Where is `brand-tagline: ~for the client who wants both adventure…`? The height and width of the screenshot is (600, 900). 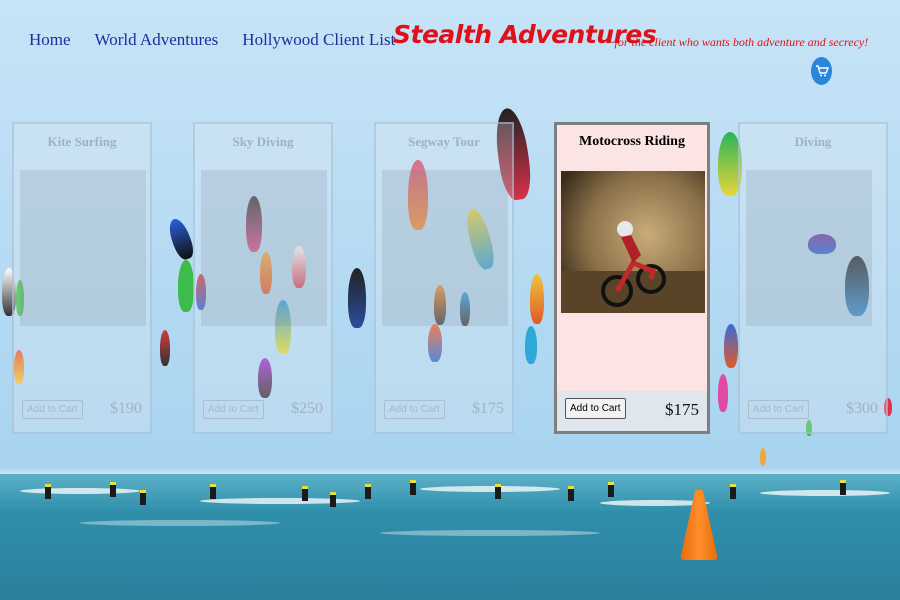 brand-tagline: ~for the client who wants both adventure… is located at coordinates (738, 42).